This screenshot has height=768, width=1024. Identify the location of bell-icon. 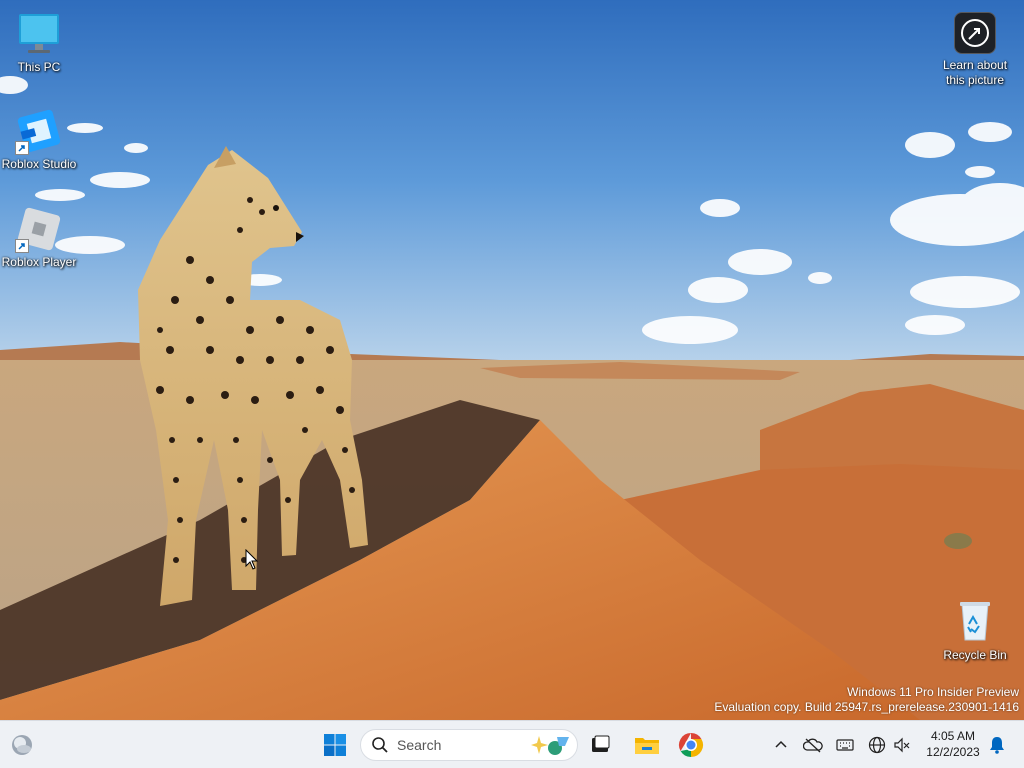
(997, 745).